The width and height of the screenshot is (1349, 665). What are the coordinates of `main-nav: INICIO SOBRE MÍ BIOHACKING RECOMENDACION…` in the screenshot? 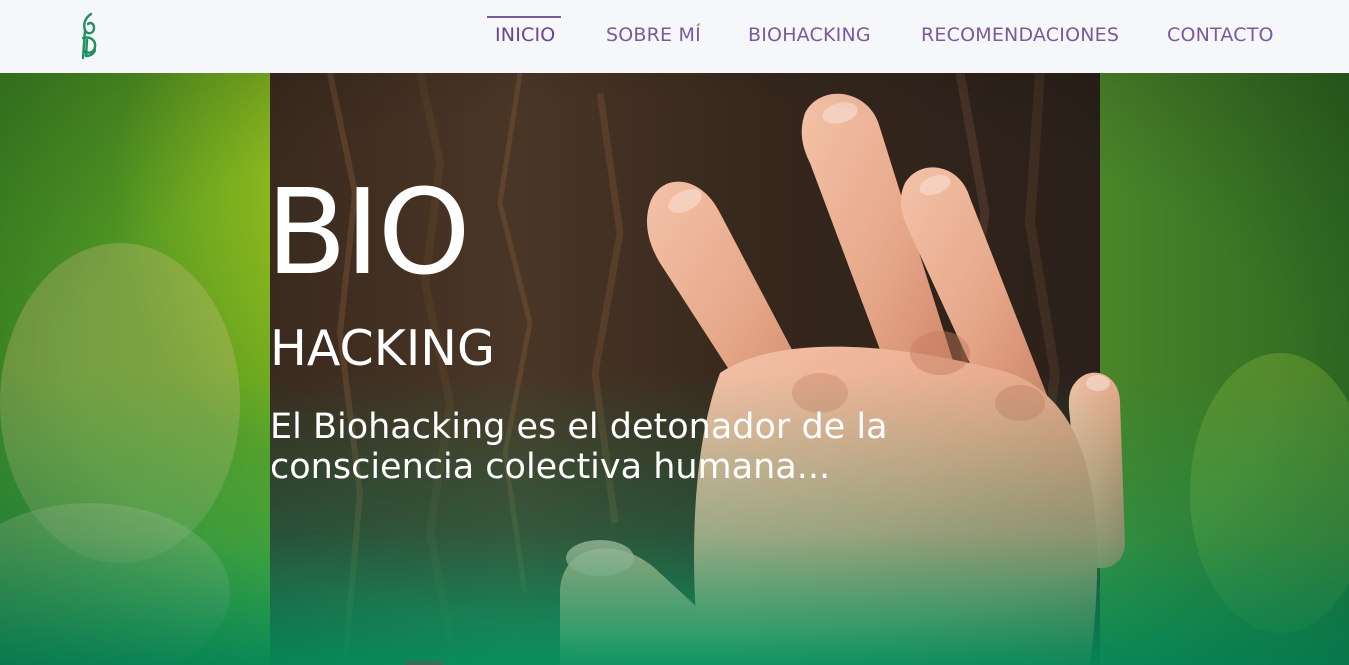 It's located at (899, 36).